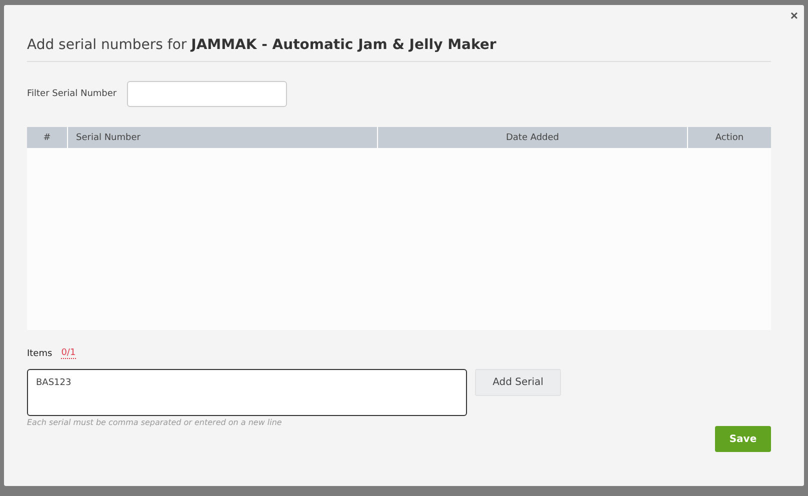  Describe the element at coordinates (47, 138) in the screenshot. I see `column-header: #` at that location.